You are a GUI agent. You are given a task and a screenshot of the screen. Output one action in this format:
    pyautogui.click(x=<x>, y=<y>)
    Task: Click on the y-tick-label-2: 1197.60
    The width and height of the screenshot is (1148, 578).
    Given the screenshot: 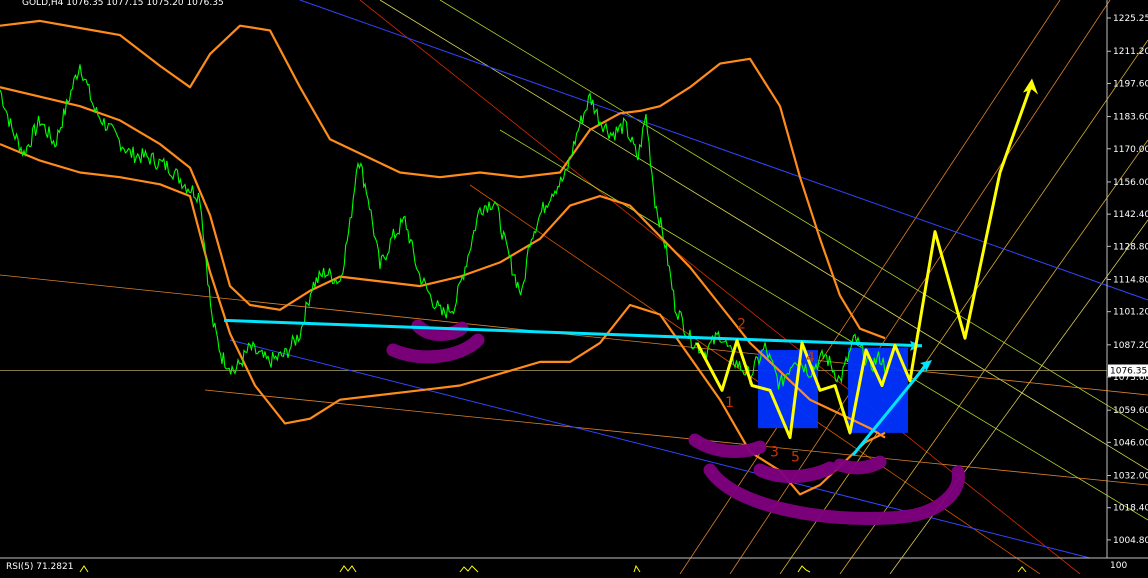 What is the action you would take?
    pyautogui.click(x=1130, y=84)
    